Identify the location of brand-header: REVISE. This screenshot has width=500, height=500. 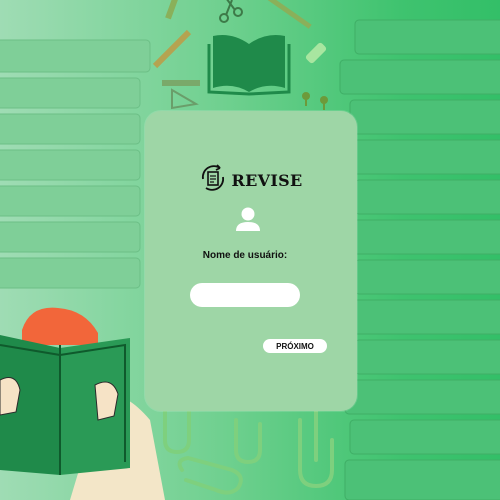
(250, 180).